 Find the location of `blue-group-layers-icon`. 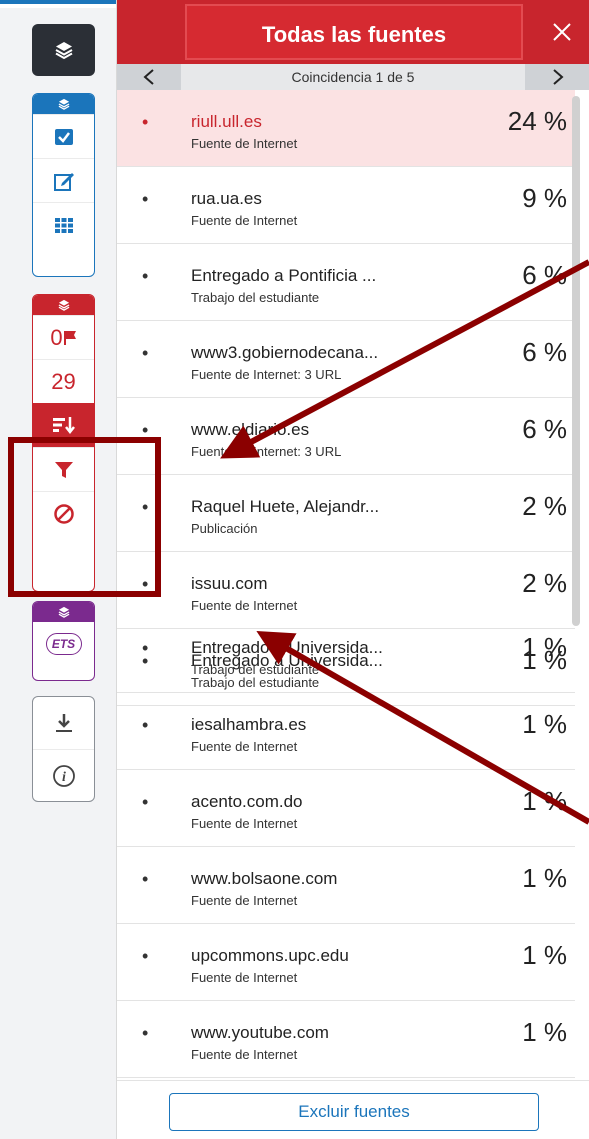

blue-group-layers-icon is located at coordinates (63, 104).